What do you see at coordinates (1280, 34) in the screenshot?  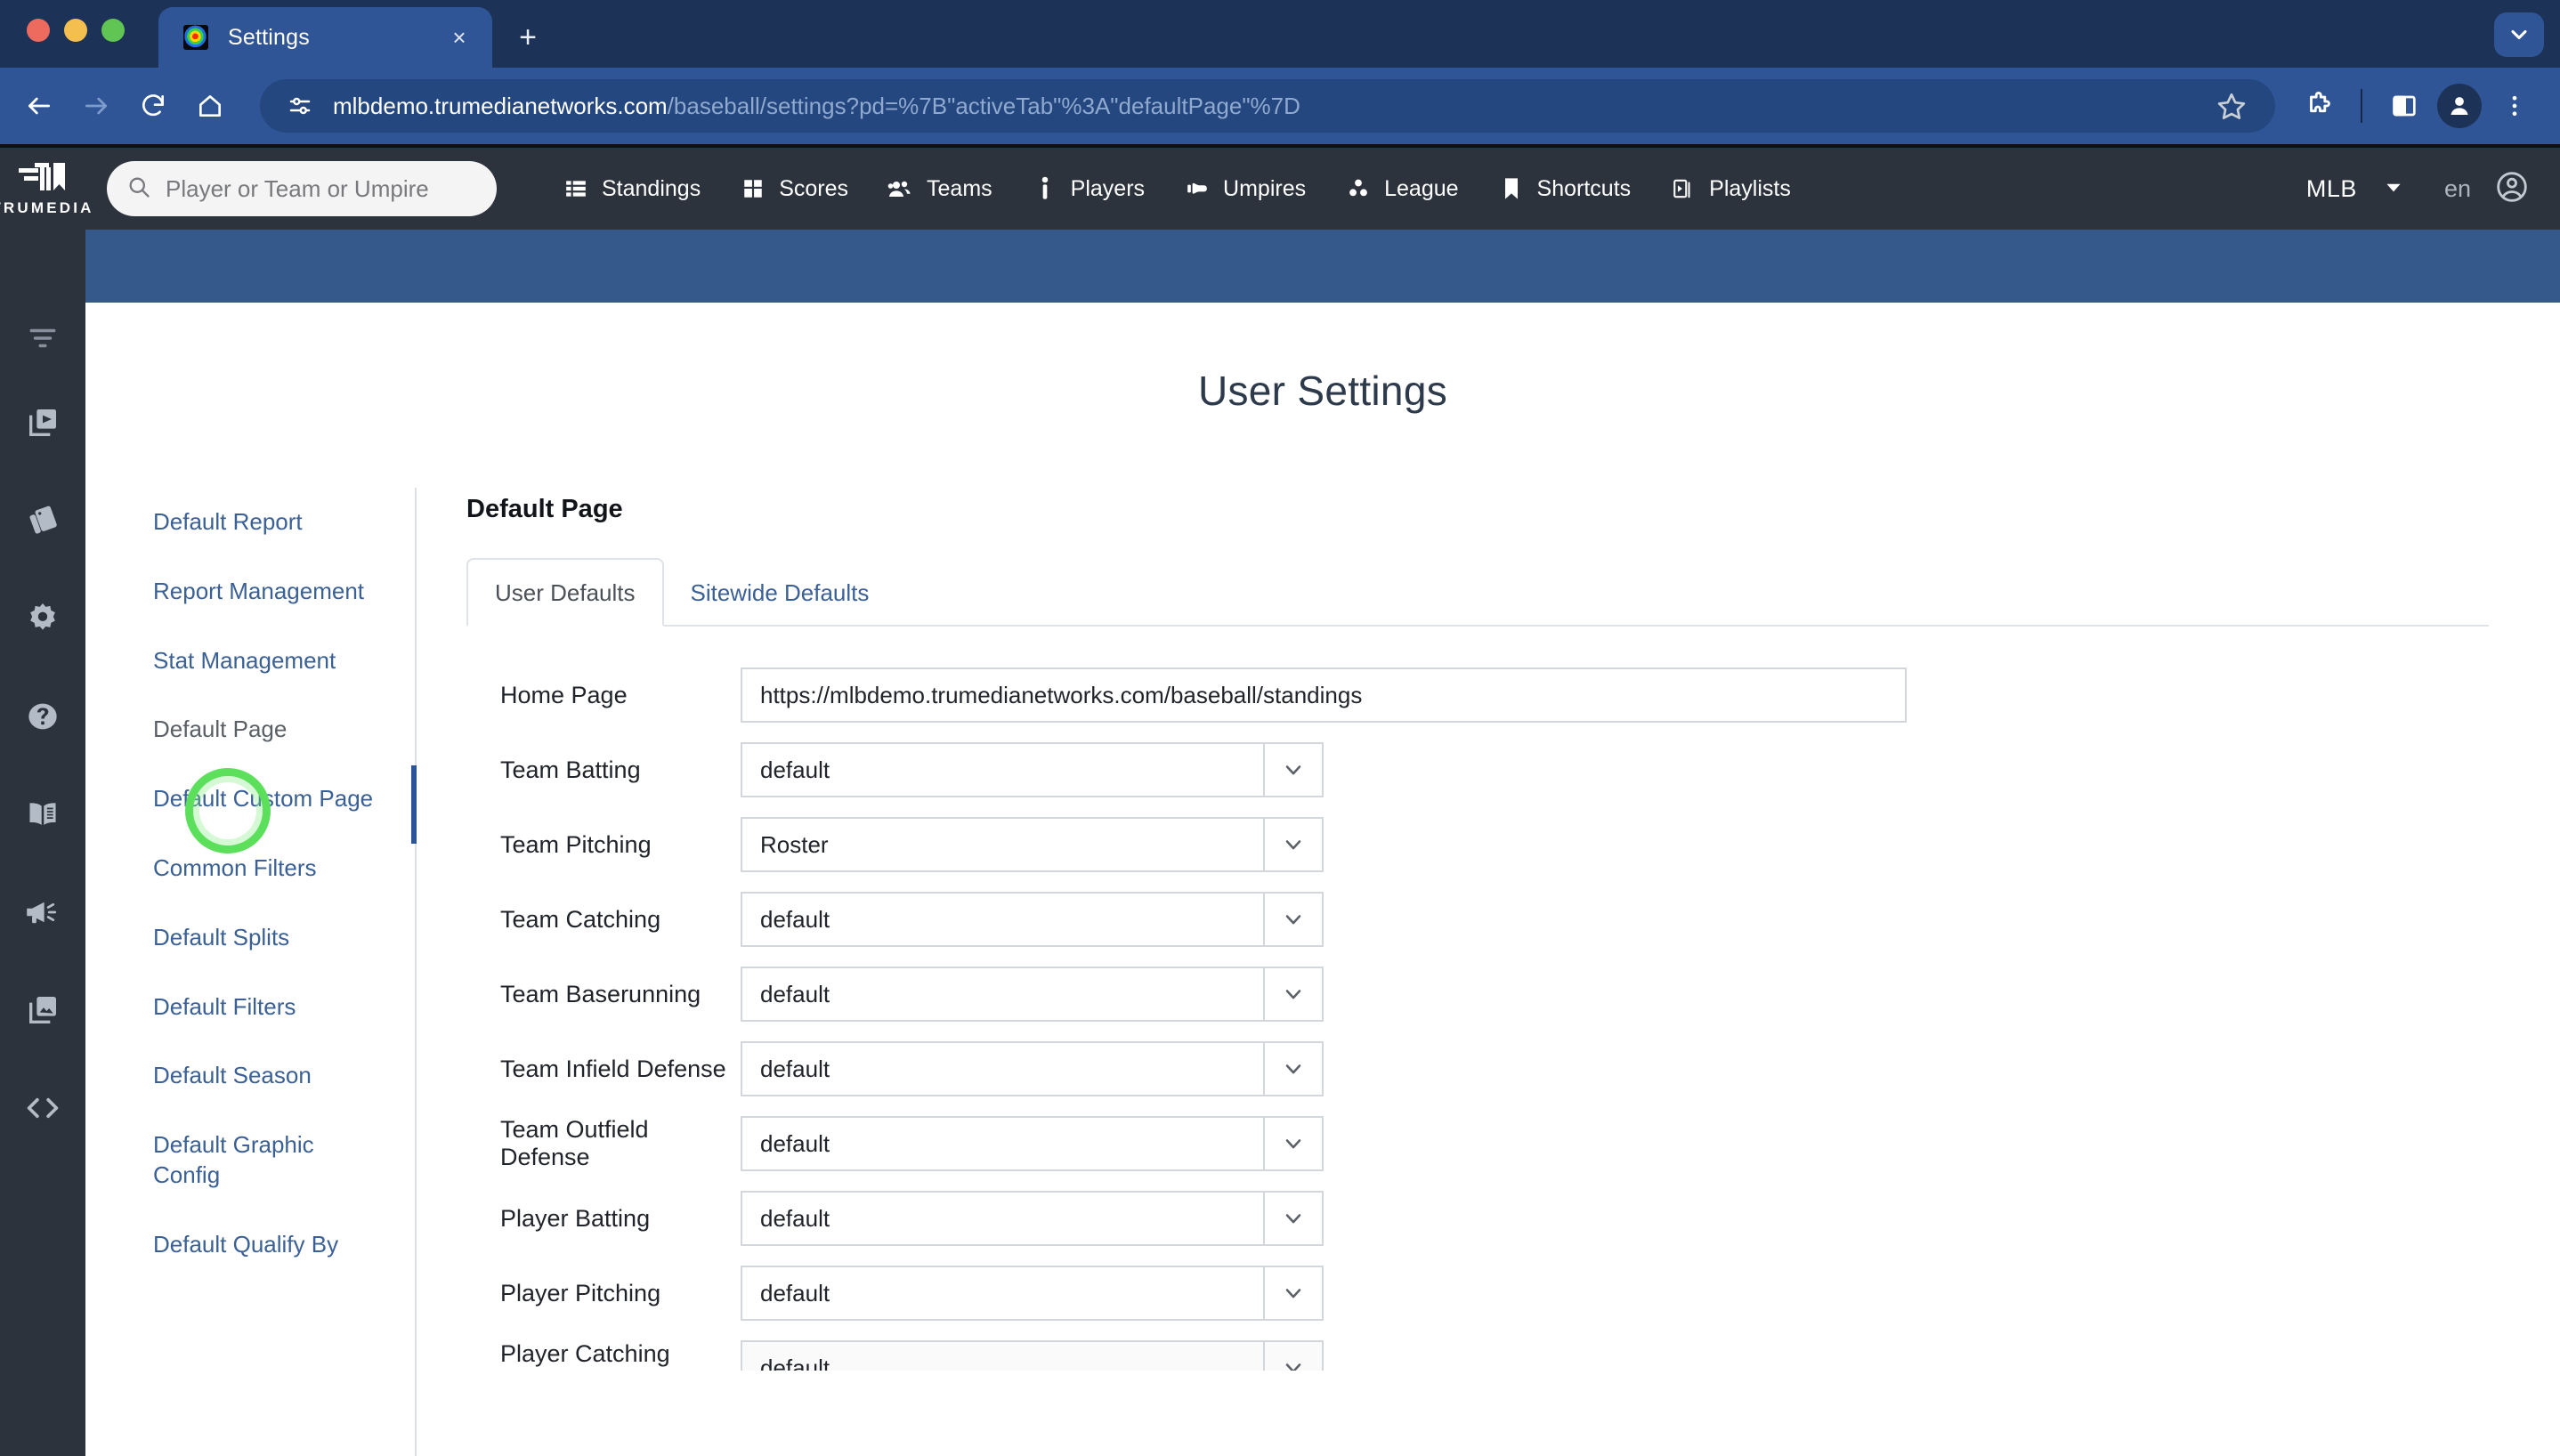 I see `browser-tab-strip: Settings × +` at bounding box center [1280, 34].